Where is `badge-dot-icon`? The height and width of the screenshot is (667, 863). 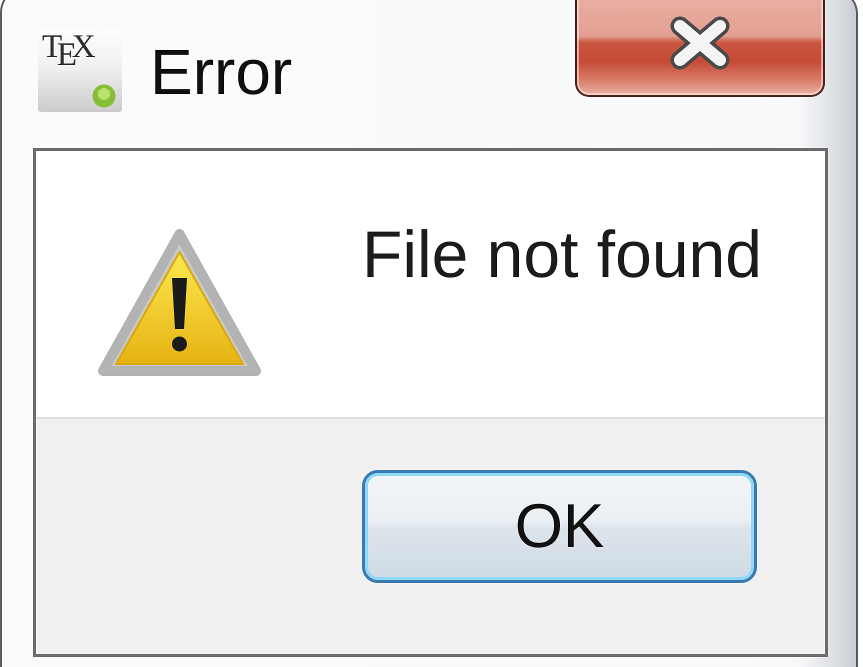 badge-dot-icon is located at coordinates (104, 96).